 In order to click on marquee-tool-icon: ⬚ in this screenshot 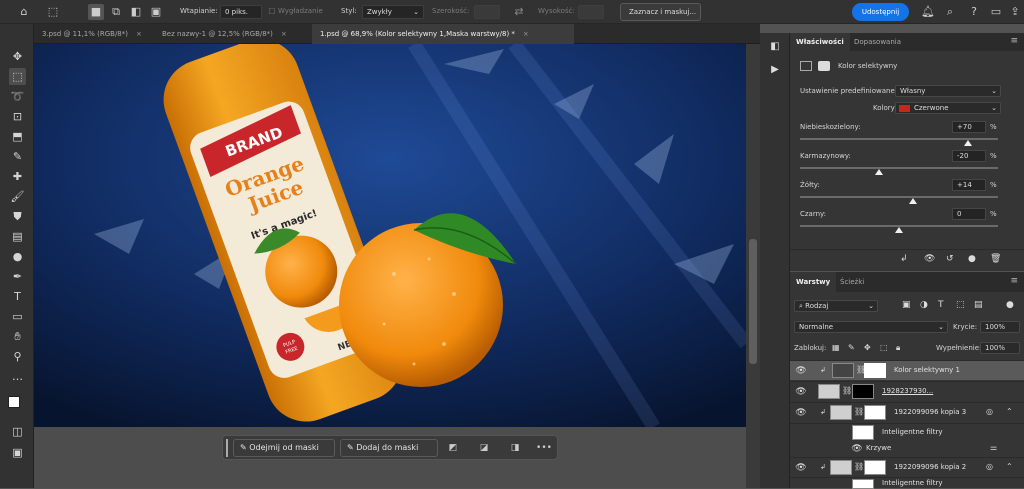, I will do `click(17, 76)`.